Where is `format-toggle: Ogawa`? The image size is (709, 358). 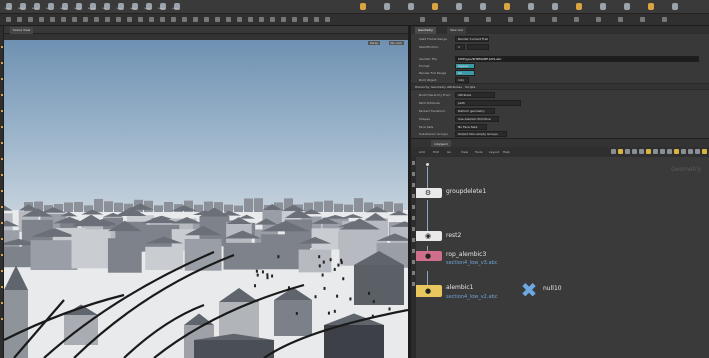
format-toggle: Ogawa is located at coordinates (465, 66).